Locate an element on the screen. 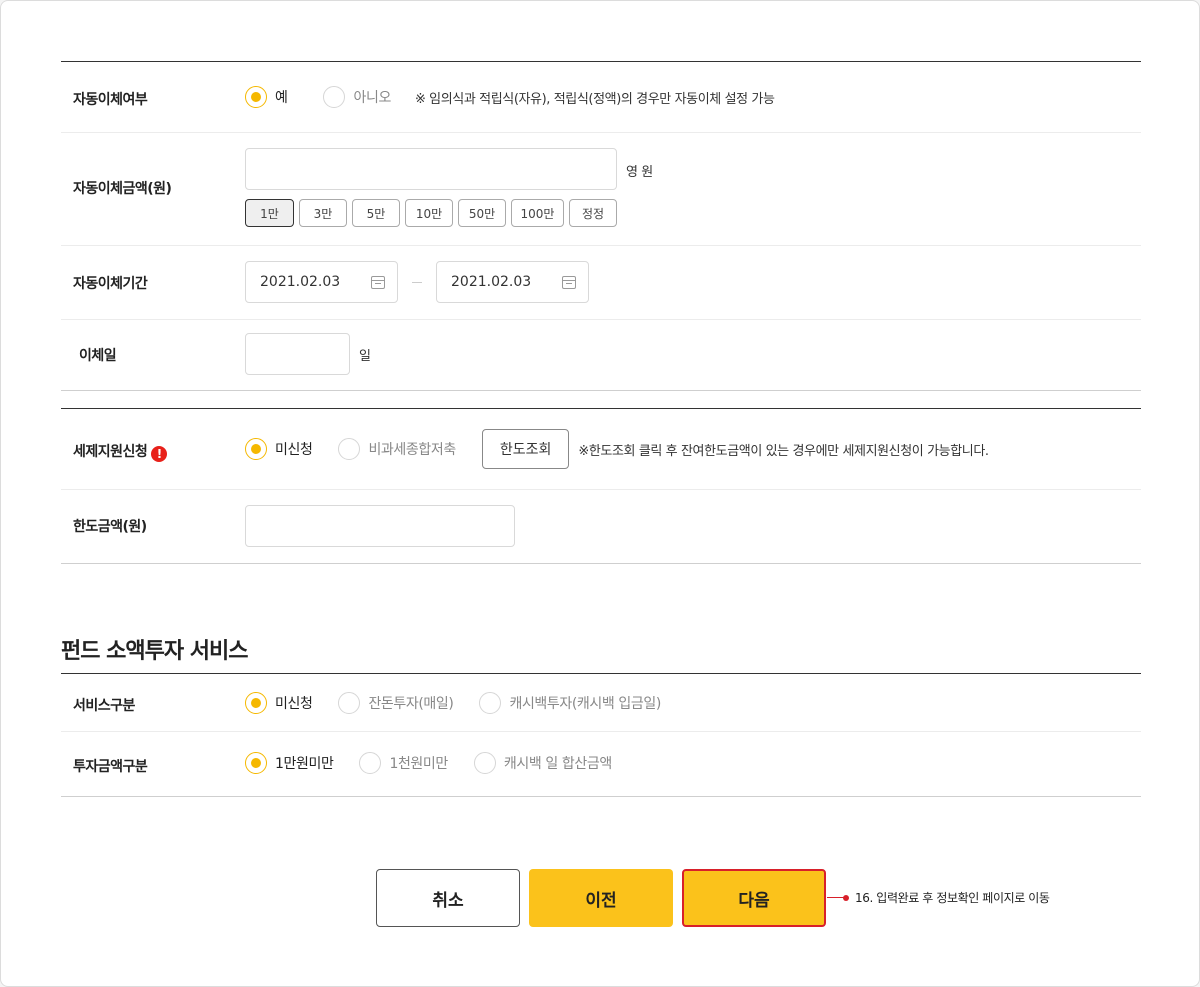 The height and width of the screenshot is (987, 1200). limit-check-button: 한도조회 is located at coordinates (525, 449).